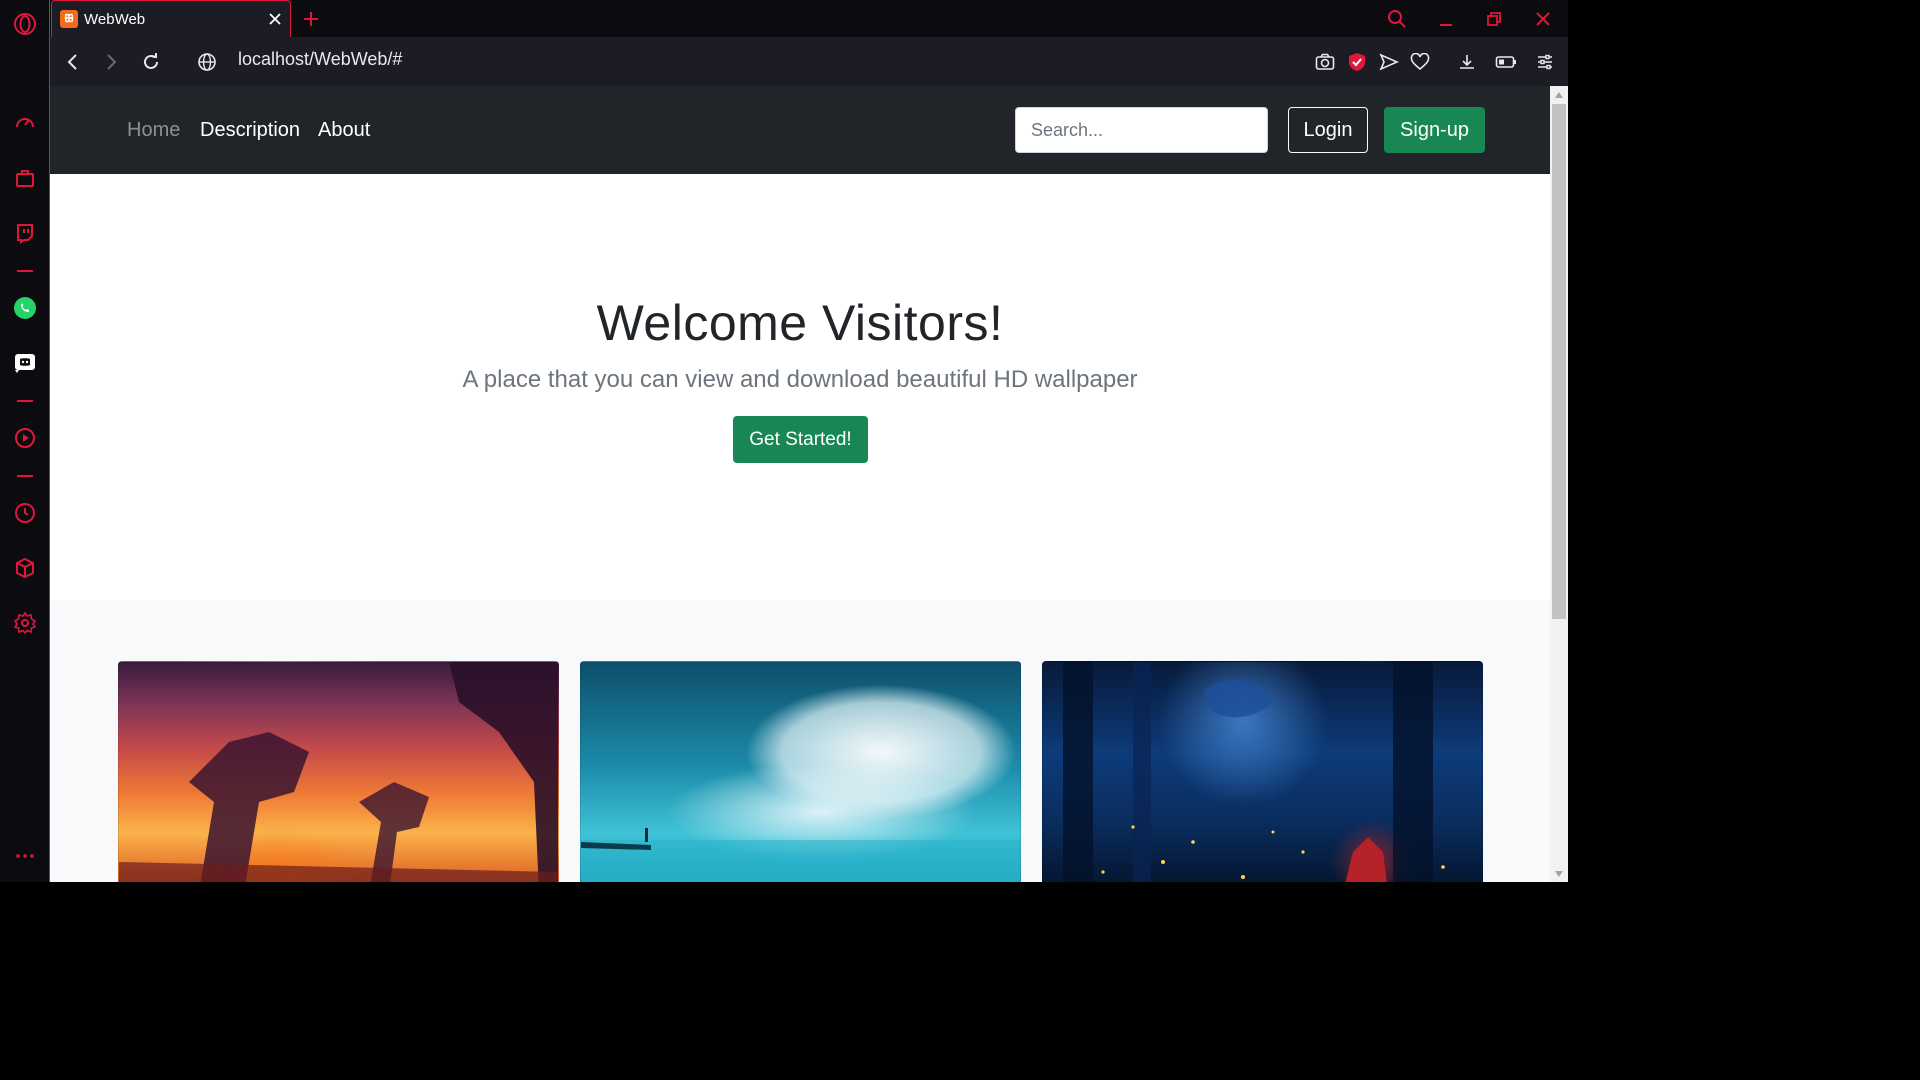  What do you see at coordinates (25, 568) in the screenshot?
I see `box-icon` at bounding box center [25, 568].